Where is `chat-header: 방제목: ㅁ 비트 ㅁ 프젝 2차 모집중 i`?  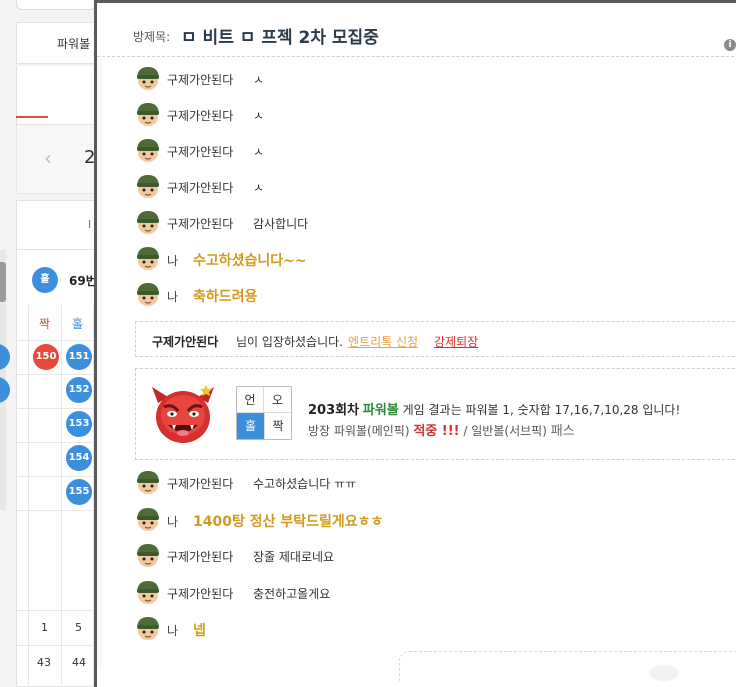
chat-header: 방제목: ㅁ 비트 ㅁ 프젝 2차 모집중 i is located at coordinates (416, 30).